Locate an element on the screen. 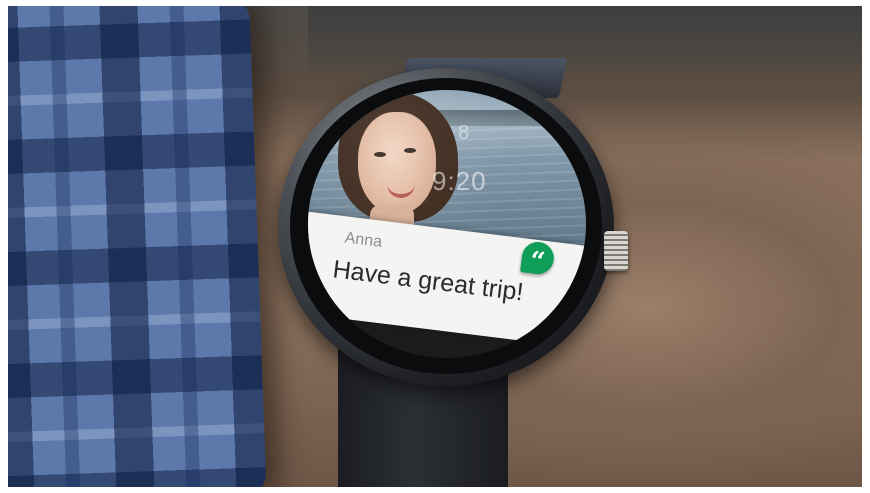  dark-backdrop is located at coordinates (585, 41).